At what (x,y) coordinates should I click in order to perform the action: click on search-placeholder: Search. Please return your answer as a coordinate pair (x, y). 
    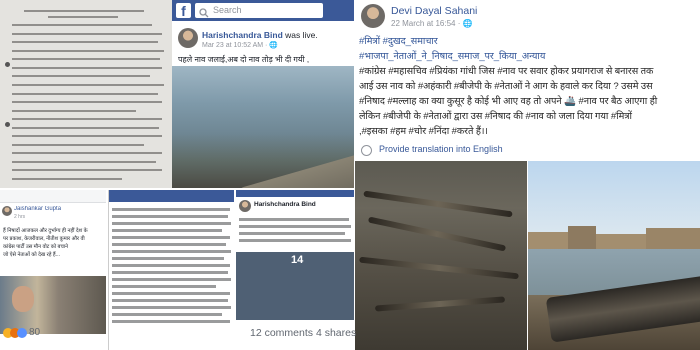
    Looking at the image, I should click on (227, 10).